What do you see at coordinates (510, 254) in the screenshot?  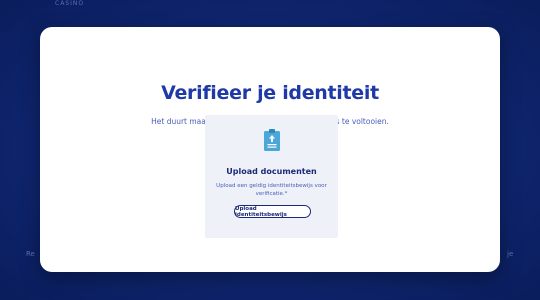 I see `background-text-right: je` at bounding box center [510, 254].